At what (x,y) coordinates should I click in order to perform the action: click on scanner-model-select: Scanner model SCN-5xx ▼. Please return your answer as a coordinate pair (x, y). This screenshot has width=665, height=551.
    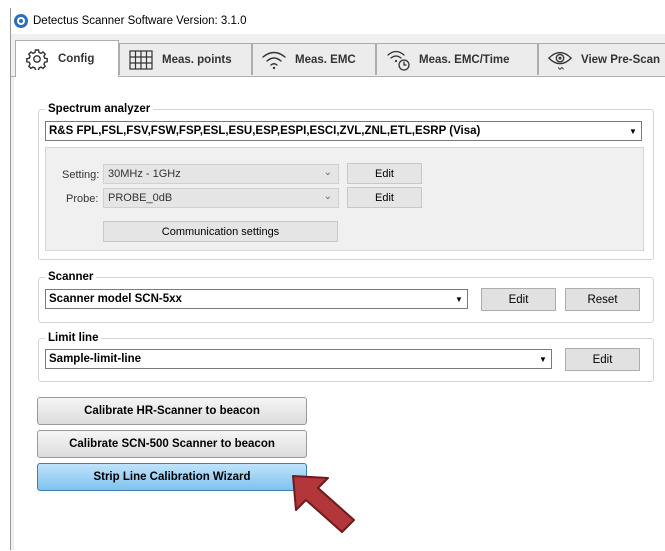
    Looking at the image, I should click on (256, 299).